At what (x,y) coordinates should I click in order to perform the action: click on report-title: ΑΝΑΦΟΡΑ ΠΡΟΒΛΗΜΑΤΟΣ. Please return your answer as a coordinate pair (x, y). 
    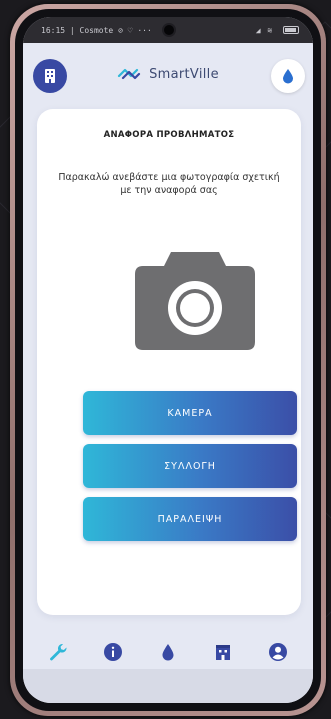
    Looking at the image, I should click on (169, 135).